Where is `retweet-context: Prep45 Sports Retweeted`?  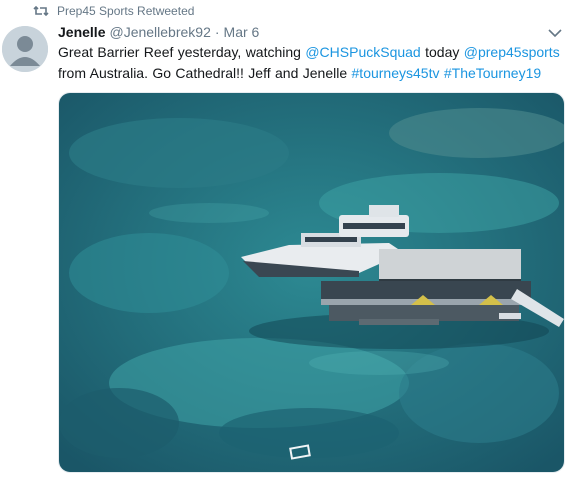 retweet-context: Prep45 Sports Retweeted is located at coordinates (113, 11).